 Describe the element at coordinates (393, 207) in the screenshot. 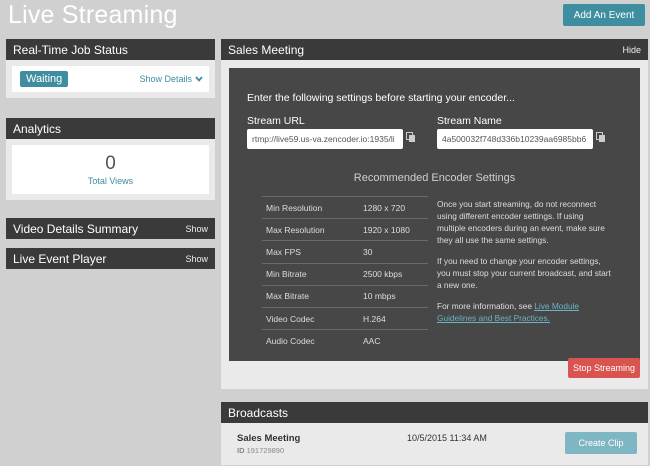

I see `setting-value: 1280 x 720` at that location.